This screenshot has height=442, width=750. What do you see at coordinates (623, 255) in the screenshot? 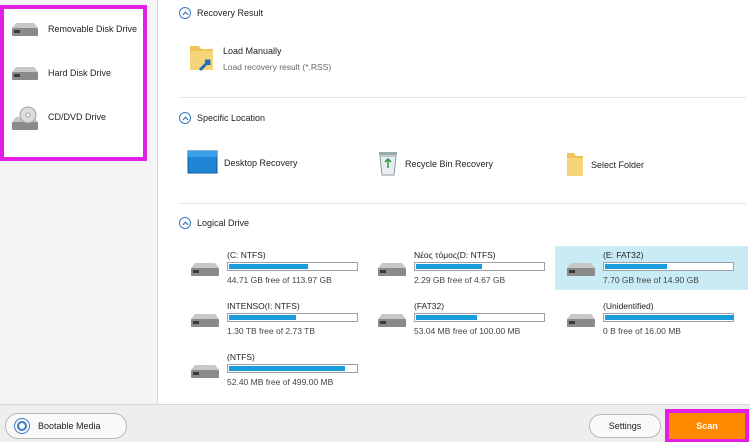
I see `drive-name: (E: FAT32)` at bounding box center [623, 255].